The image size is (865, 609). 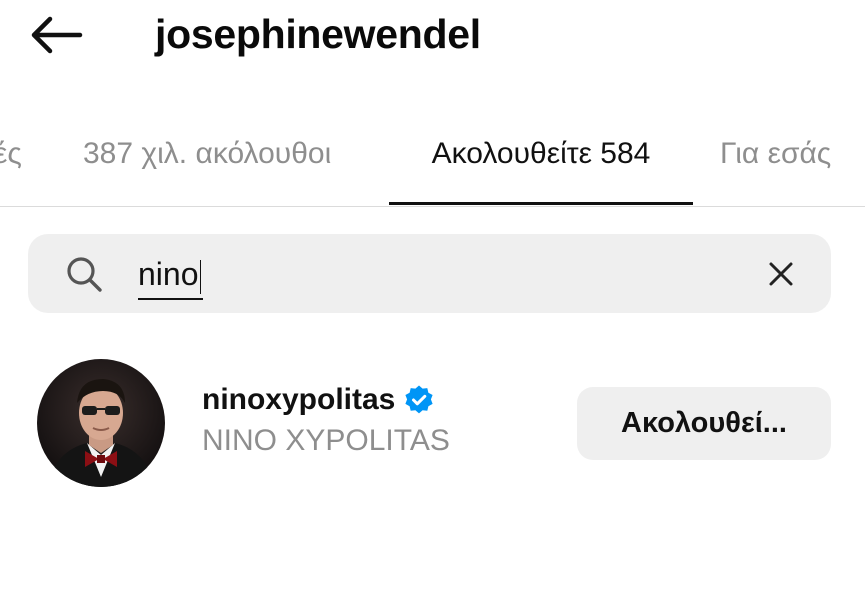 I want to click on back-button, so click(x=56, y=35).